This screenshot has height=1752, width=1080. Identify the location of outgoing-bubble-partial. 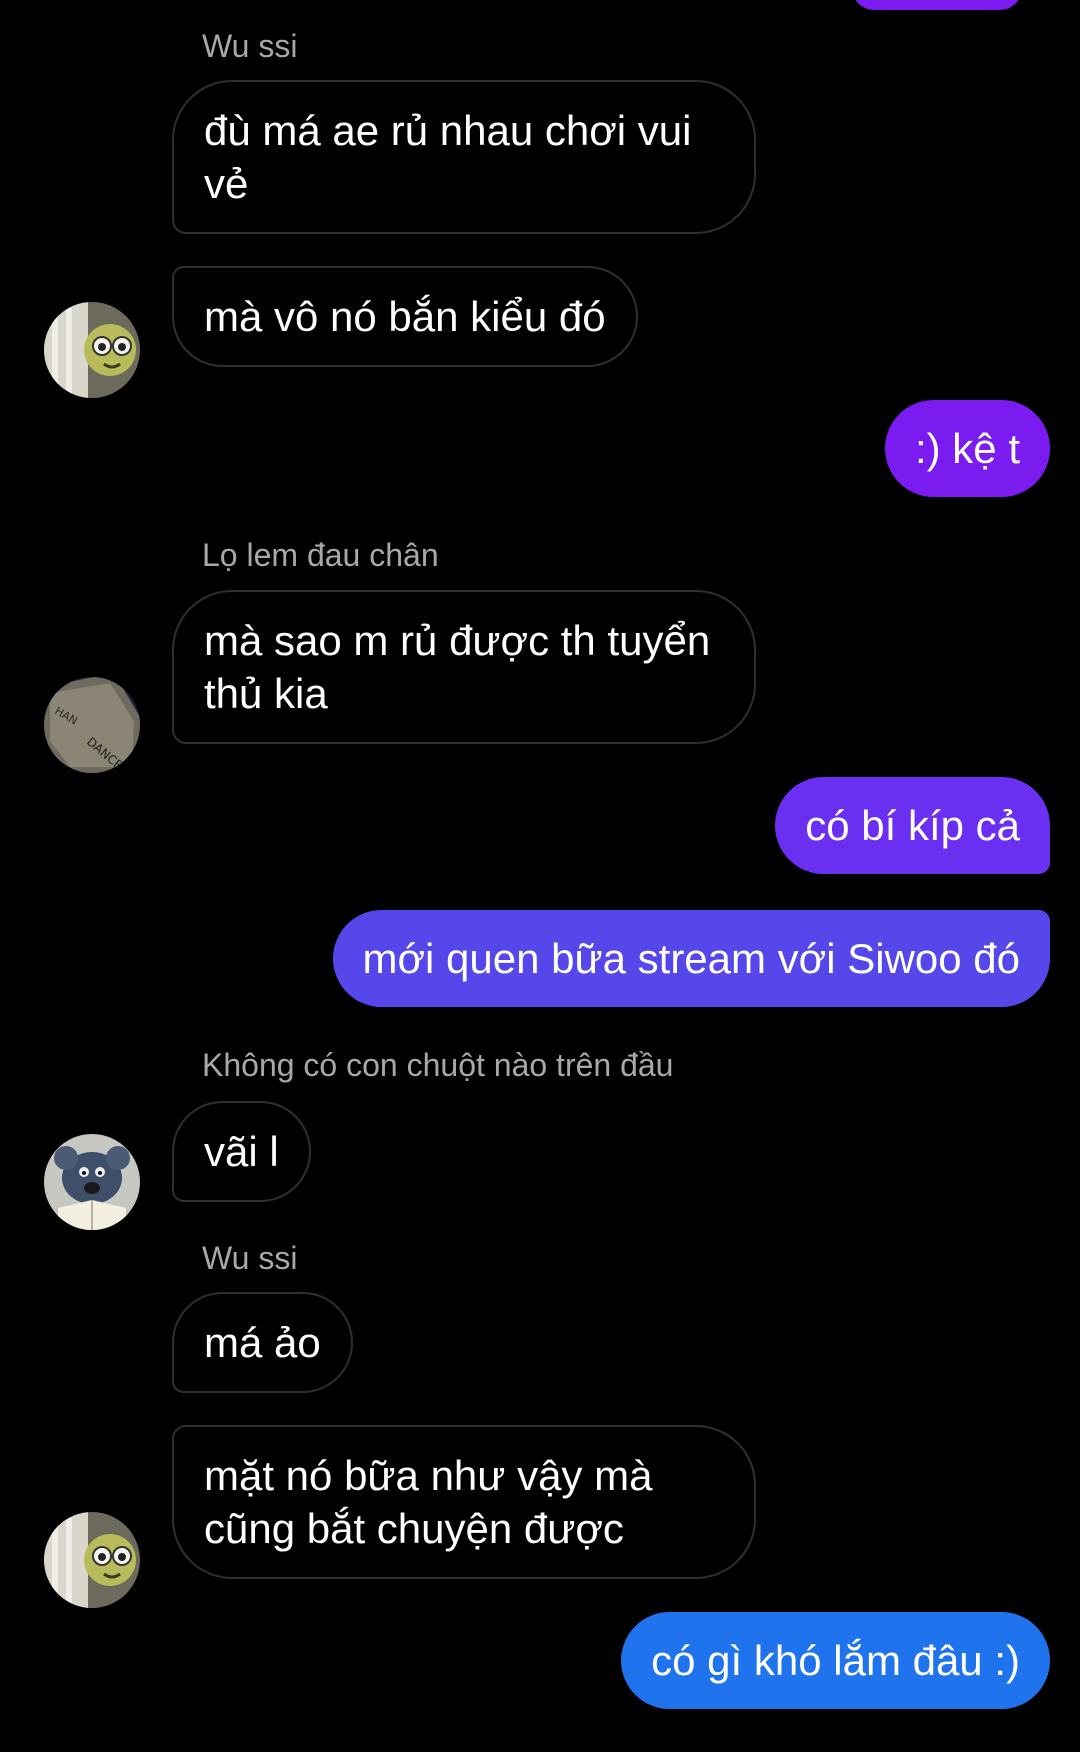
(937, 5).